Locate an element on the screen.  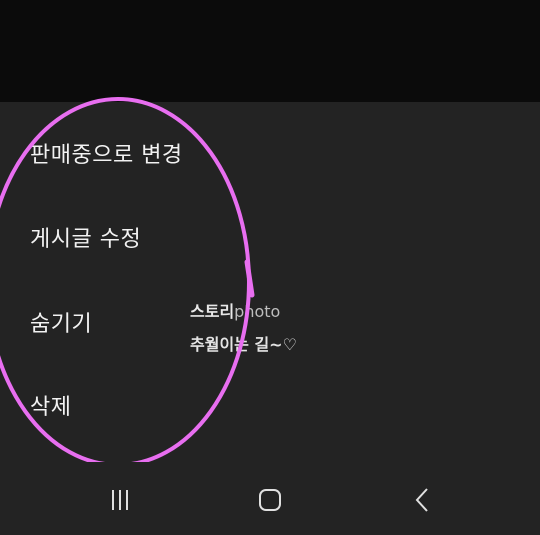
menu-item-delete: 삭제 is located at coordinates (50, 408).